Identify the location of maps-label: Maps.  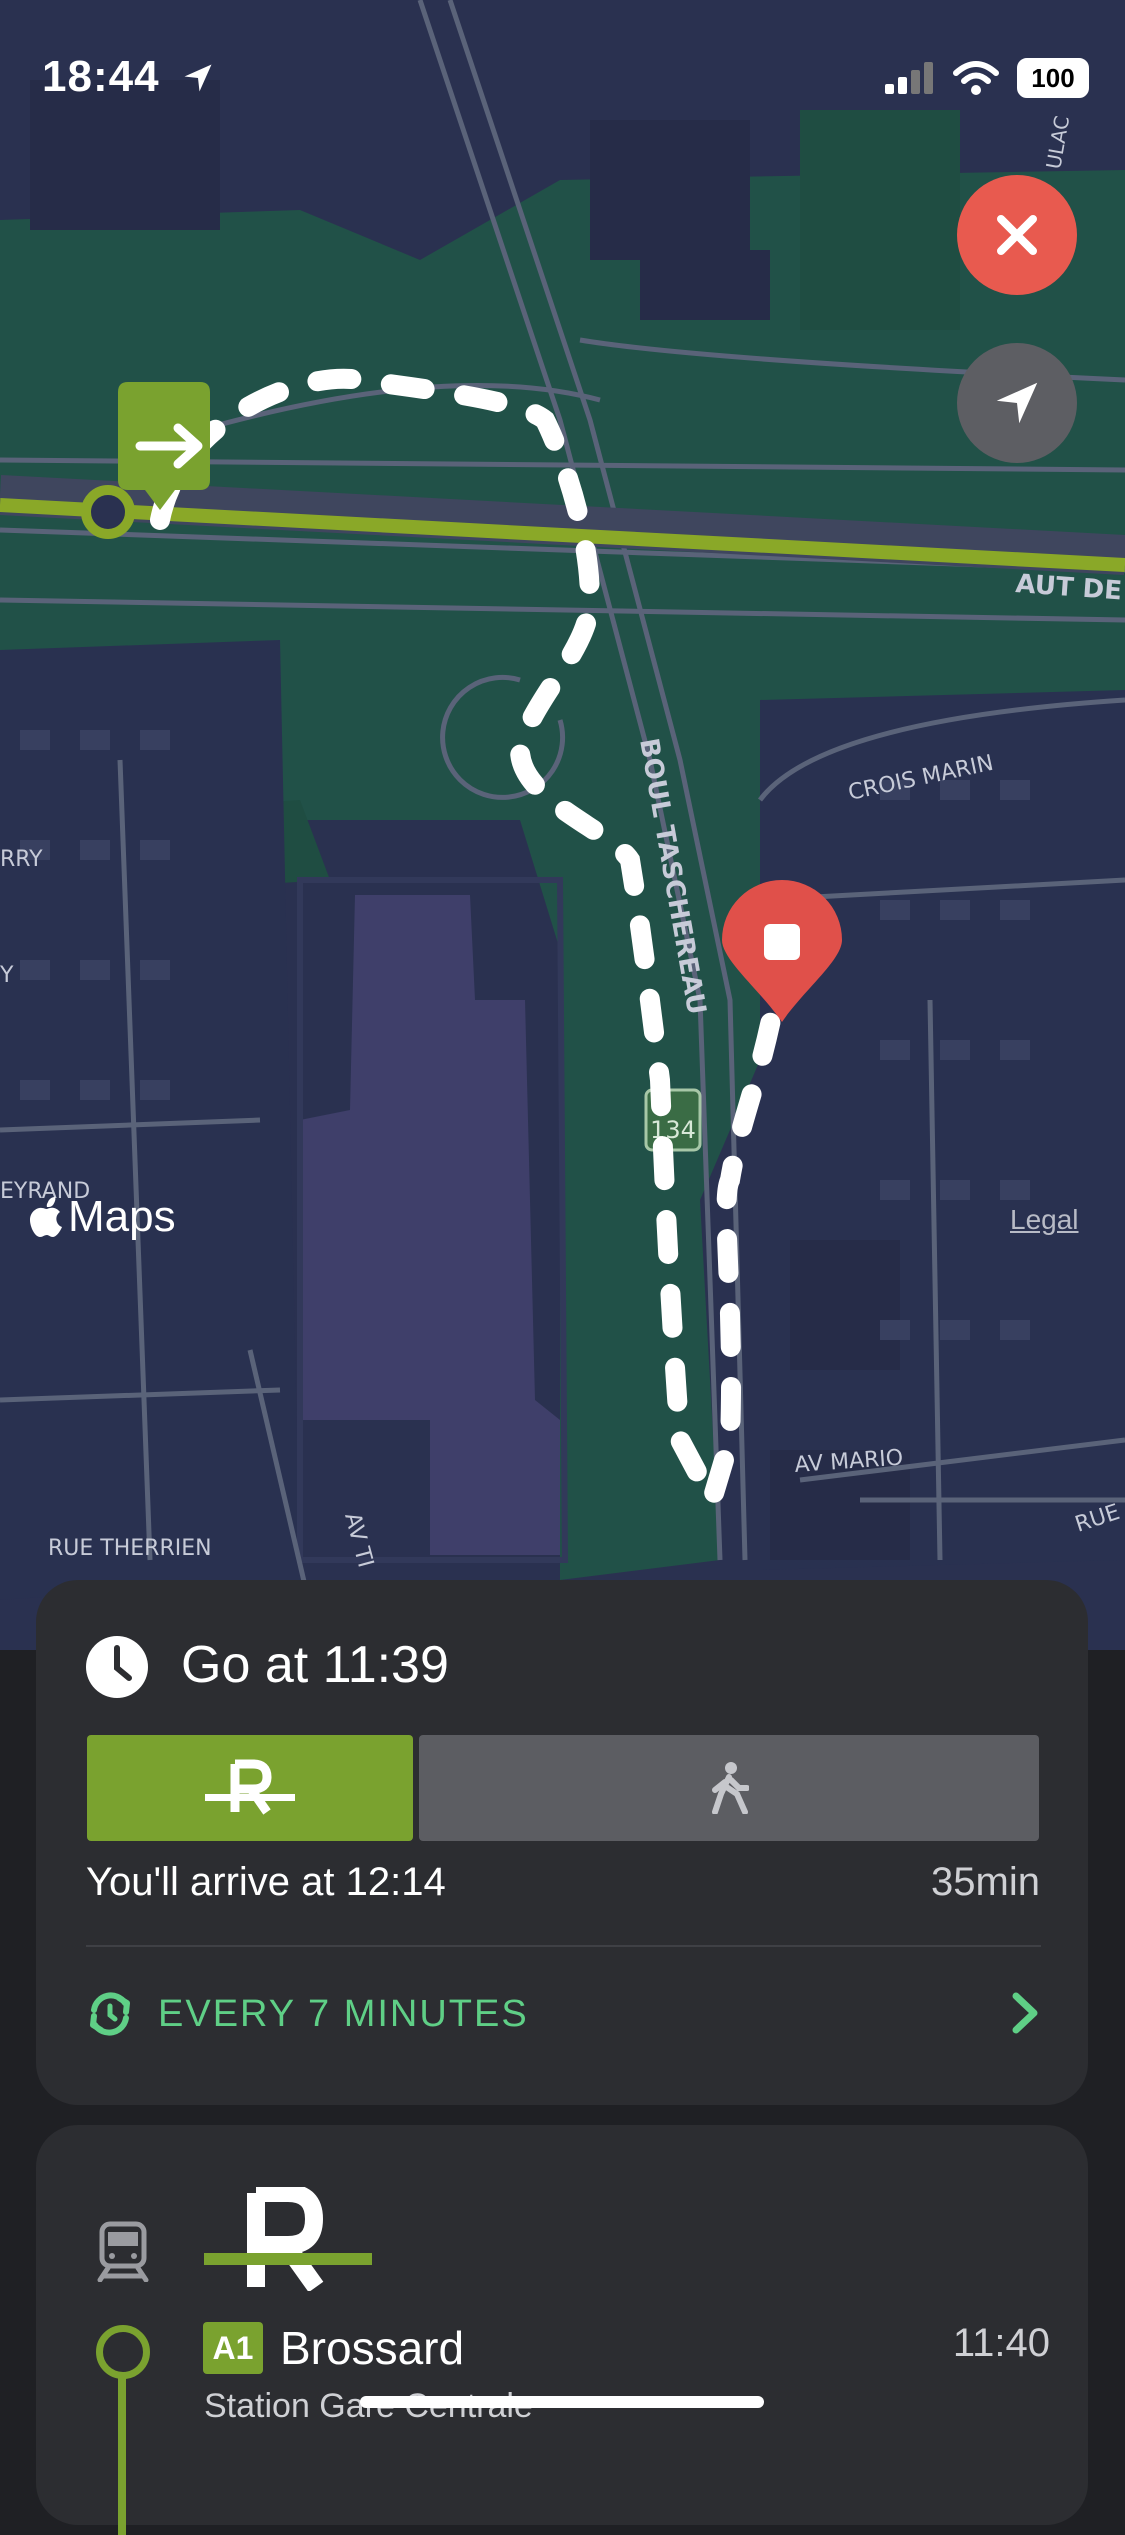
(122, 1216).